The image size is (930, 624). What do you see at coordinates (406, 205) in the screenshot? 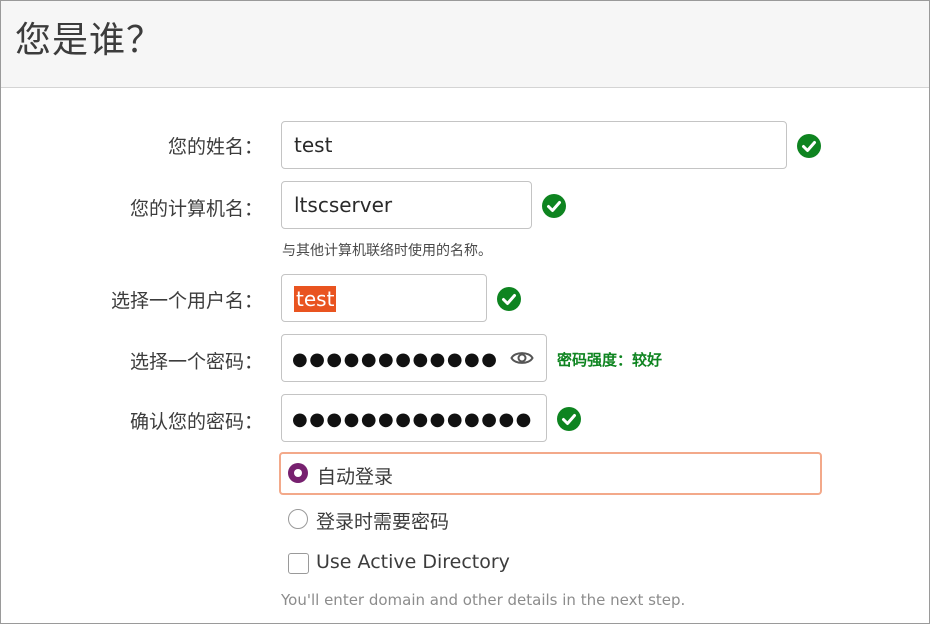
I see `computer-name-field: ltscserver` at bounding box center [406, 205].